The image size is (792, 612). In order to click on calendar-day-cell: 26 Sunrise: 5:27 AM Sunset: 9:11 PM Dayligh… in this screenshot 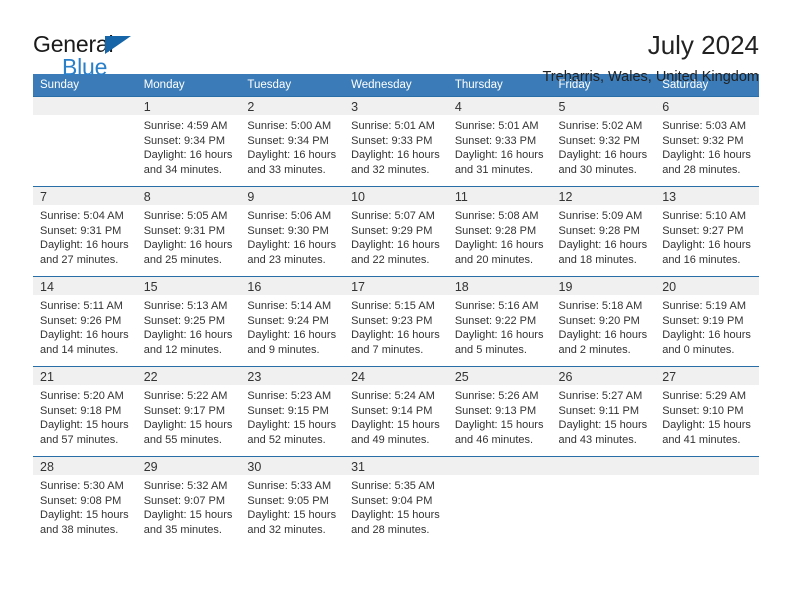, I will do `click(603, 411)`.